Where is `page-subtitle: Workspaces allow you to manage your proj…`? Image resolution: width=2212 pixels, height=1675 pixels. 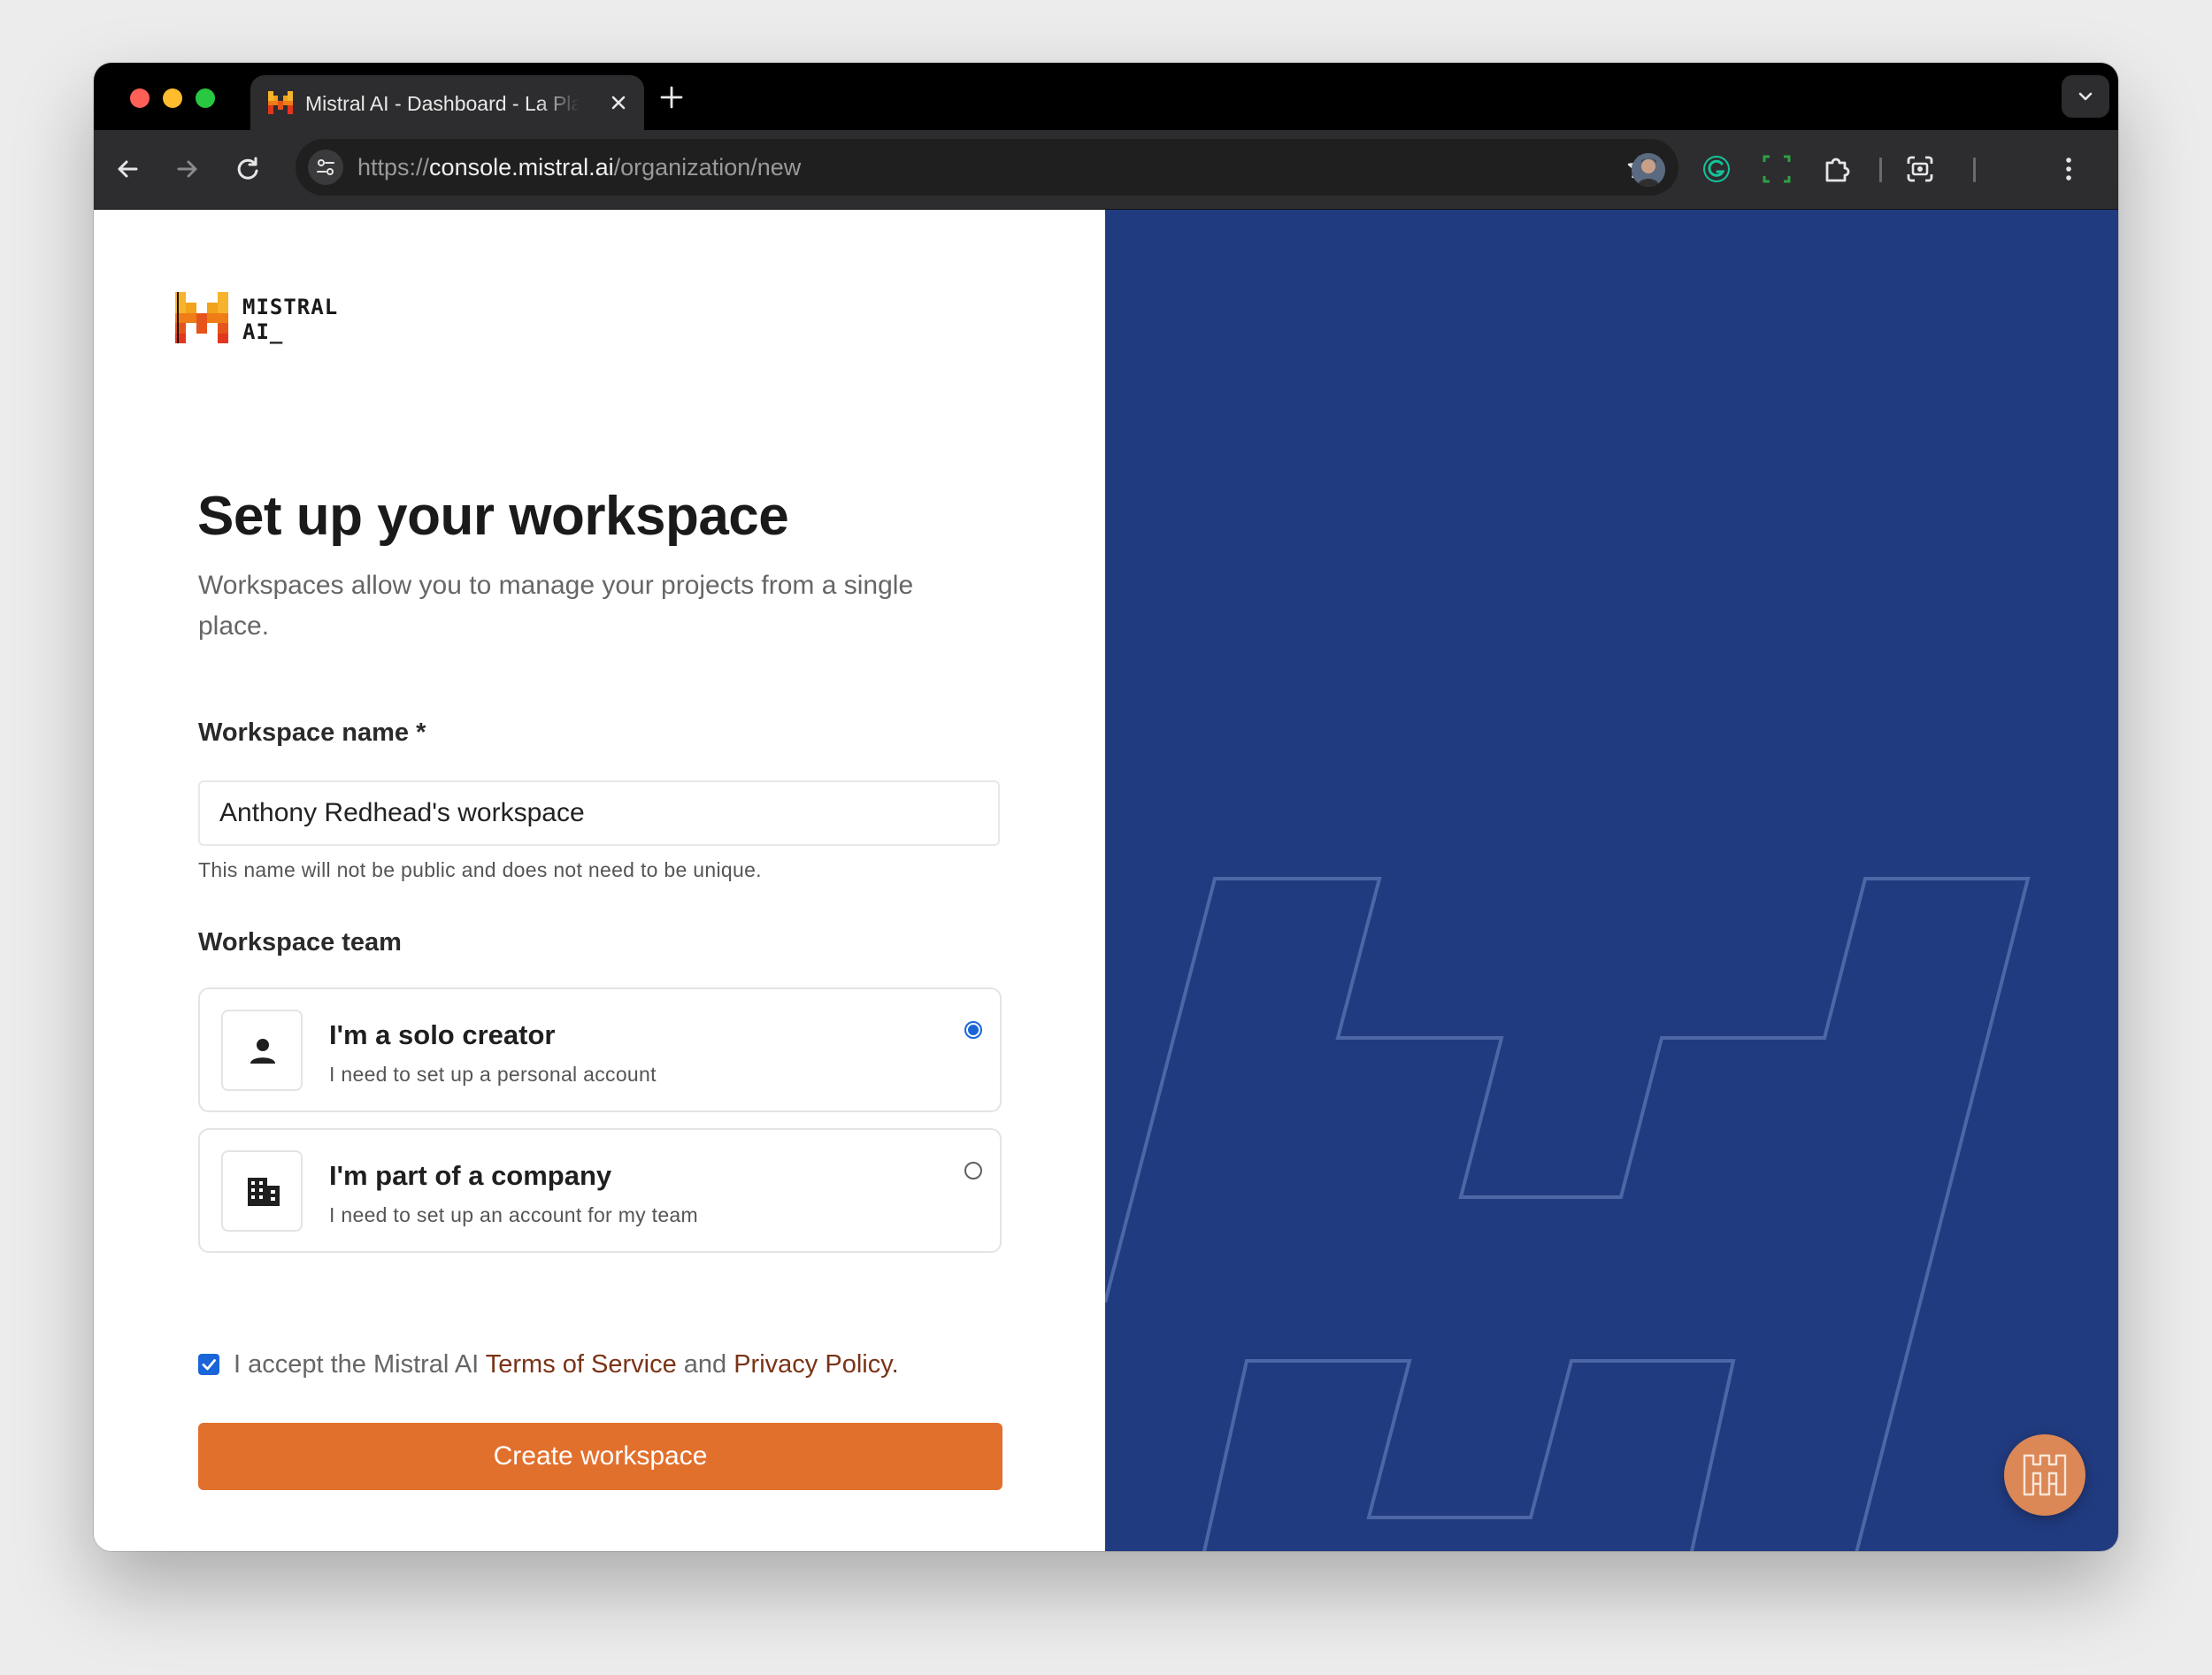 page-subtitle: Workspaces allow you to manage your proj… is located at coordinates (556, 606).